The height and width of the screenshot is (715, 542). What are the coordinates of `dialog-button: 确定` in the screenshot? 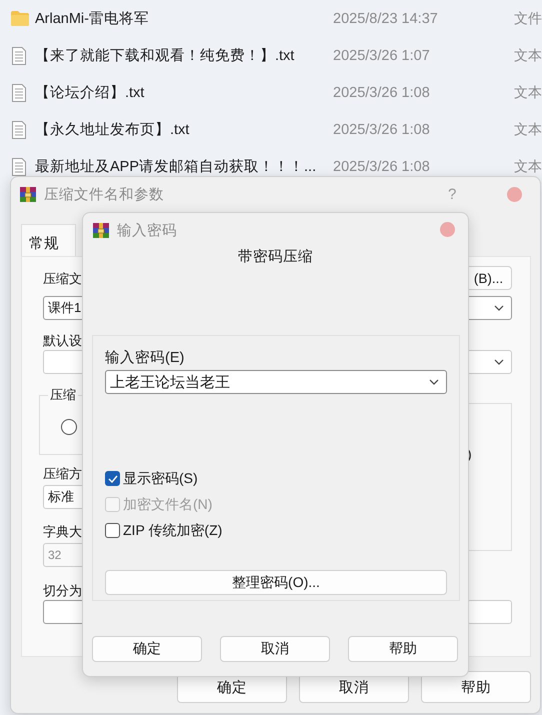 It's located at (147, 649).